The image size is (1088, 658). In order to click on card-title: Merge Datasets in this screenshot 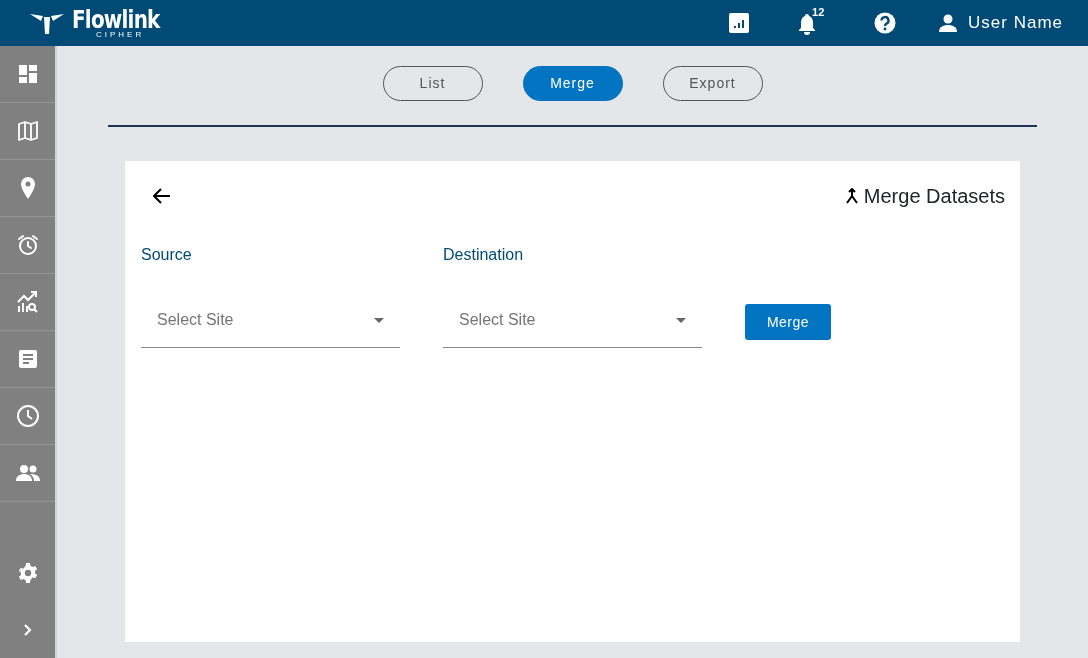, I will do `click(934, 196)`.